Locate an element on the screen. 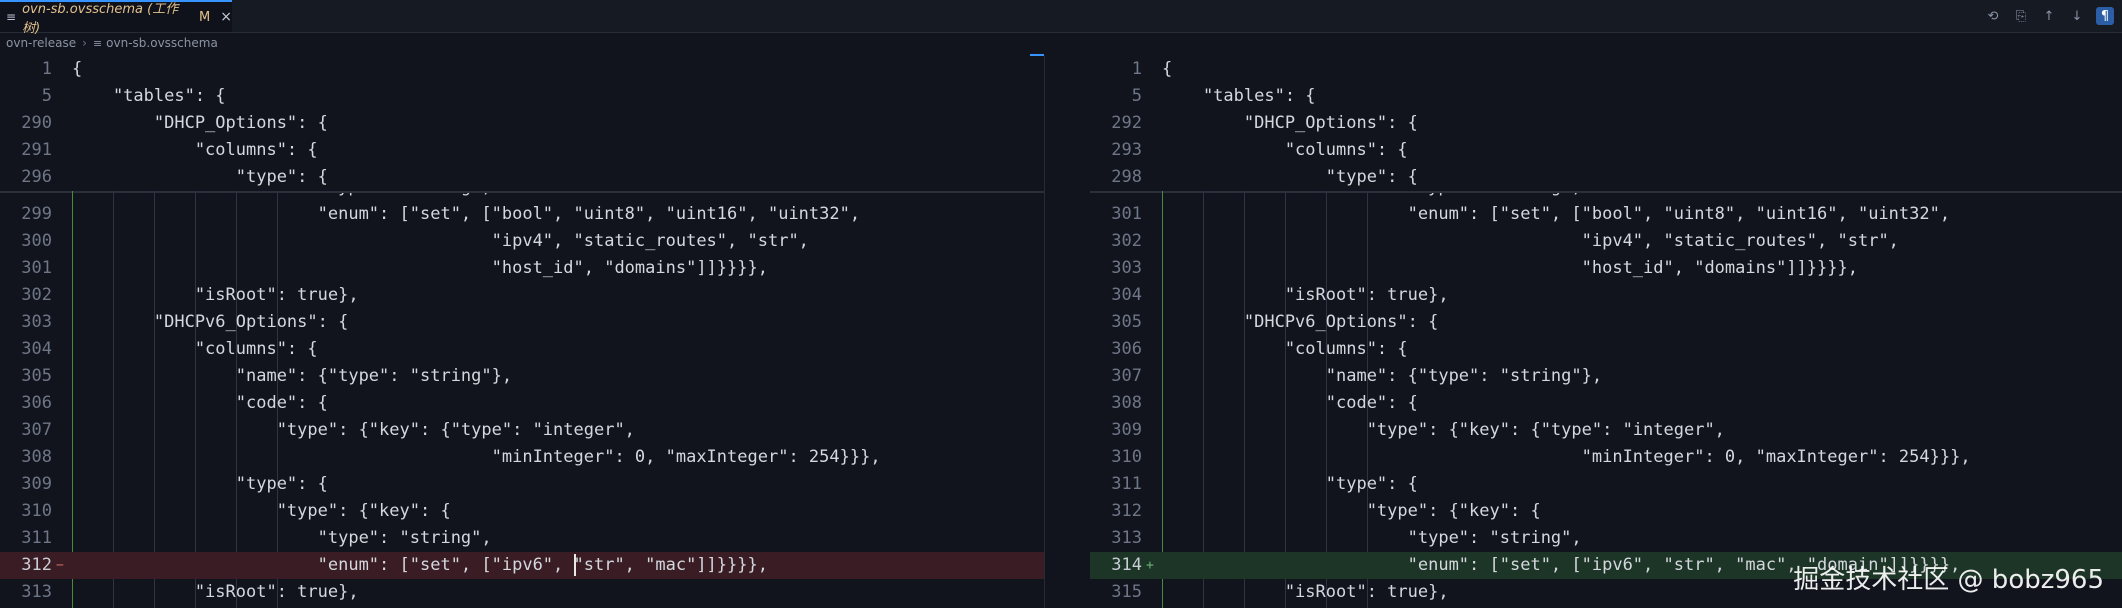 Image resolution: width=2122 pixels, height=608 pixels. line-number: 312 is located at coordinates (36, 565).